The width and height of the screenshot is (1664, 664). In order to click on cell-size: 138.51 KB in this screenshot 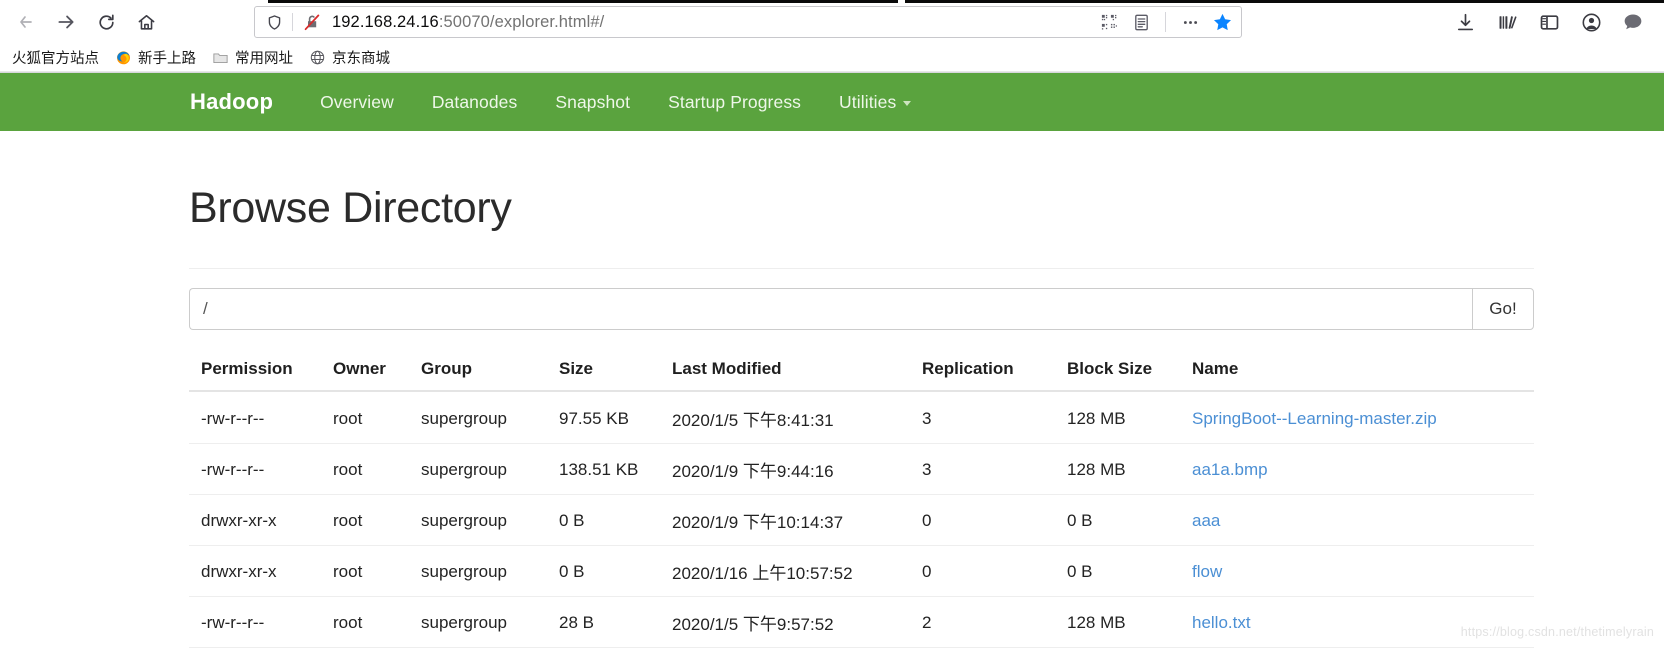, I will do `click(615, 469)`.